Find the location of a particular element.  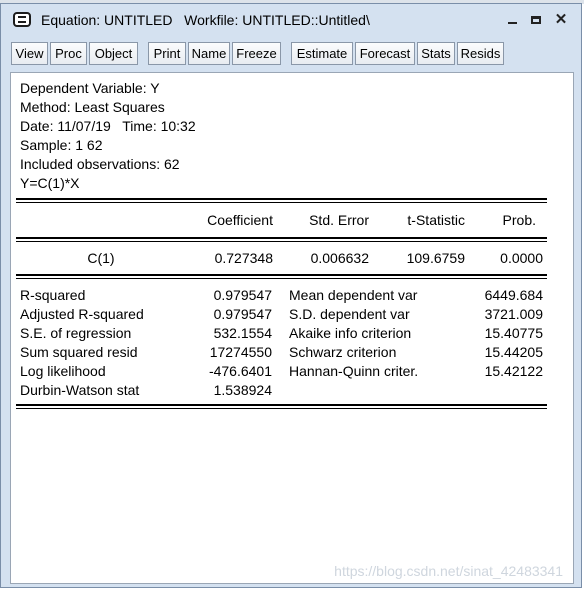

c1-prob: 0.0000 is located at coordinates (521, 258).